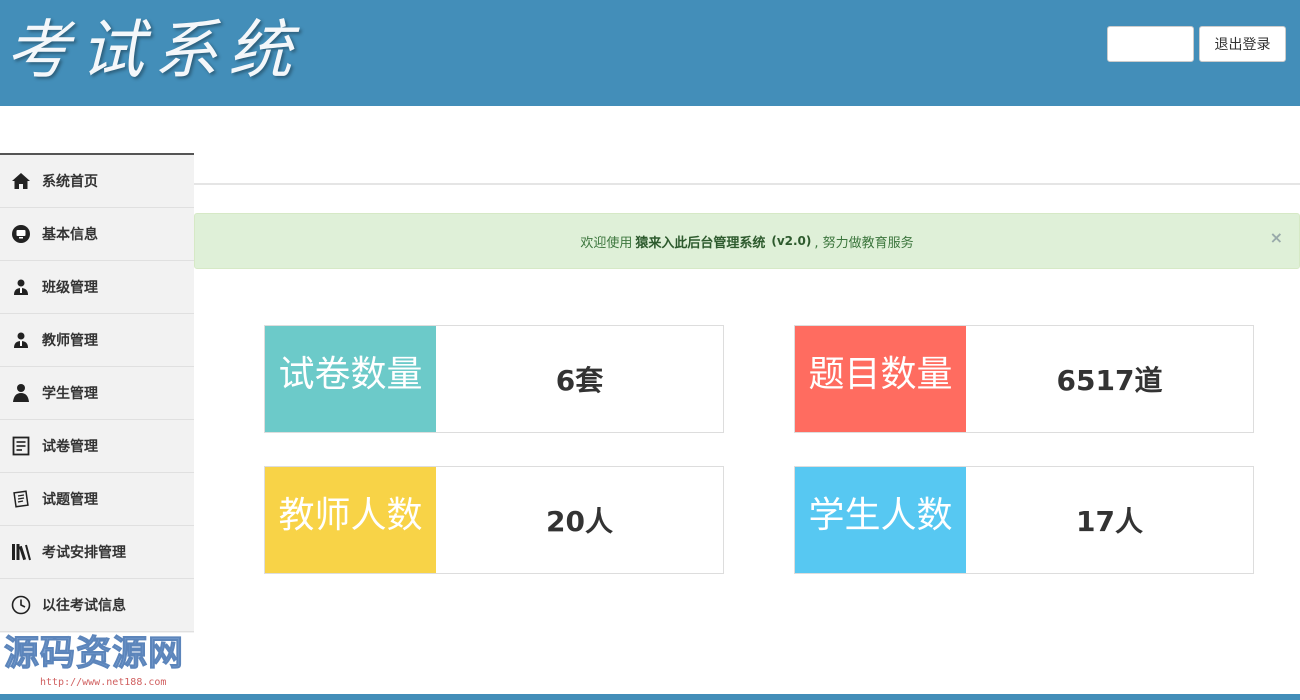  What do you see at coordinates (494, 520) in the screenshot?
I see `stat-card-teachers: 教师人数 20人` at bounding box center [494, 520].